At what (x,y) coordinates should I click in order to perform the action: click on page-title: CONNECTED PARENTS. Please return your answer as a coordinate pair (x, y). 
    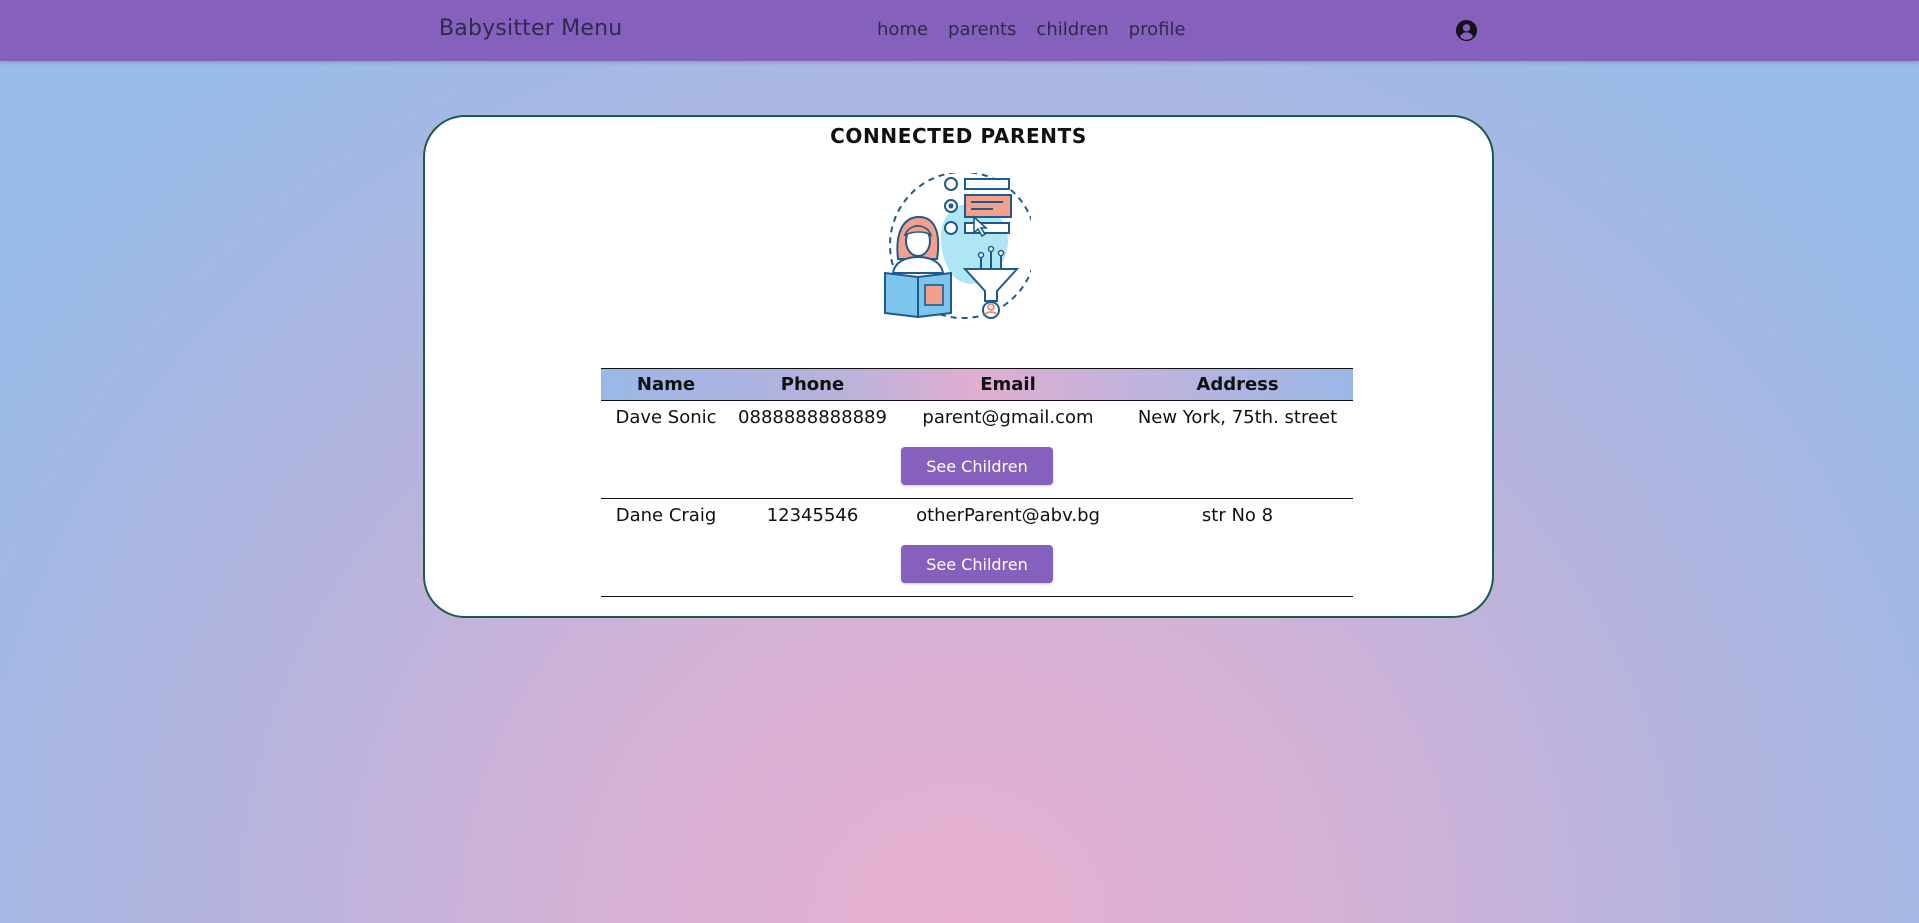
    Looking at the image, I should click on (958, 136).